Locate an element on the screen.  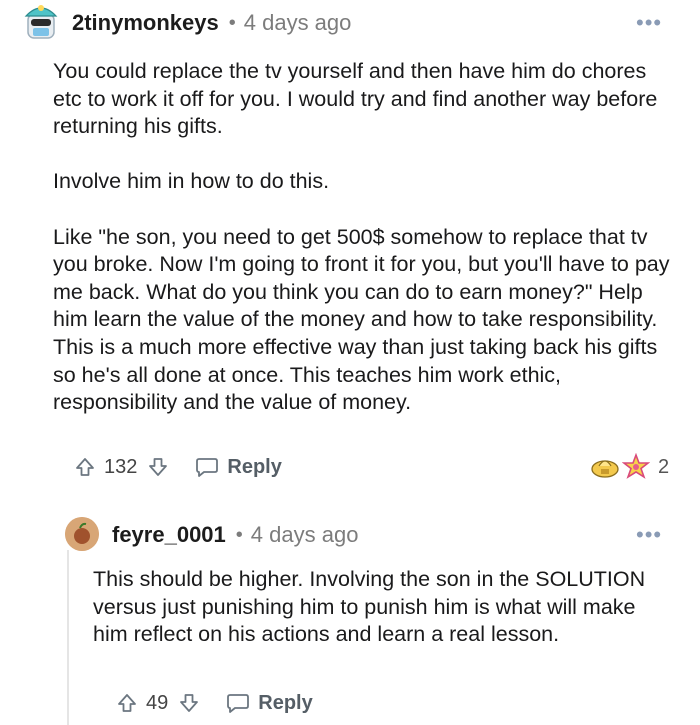
comment-meta: 2tinymonkeys • 4 days ago is located at coordinates (211, 23).